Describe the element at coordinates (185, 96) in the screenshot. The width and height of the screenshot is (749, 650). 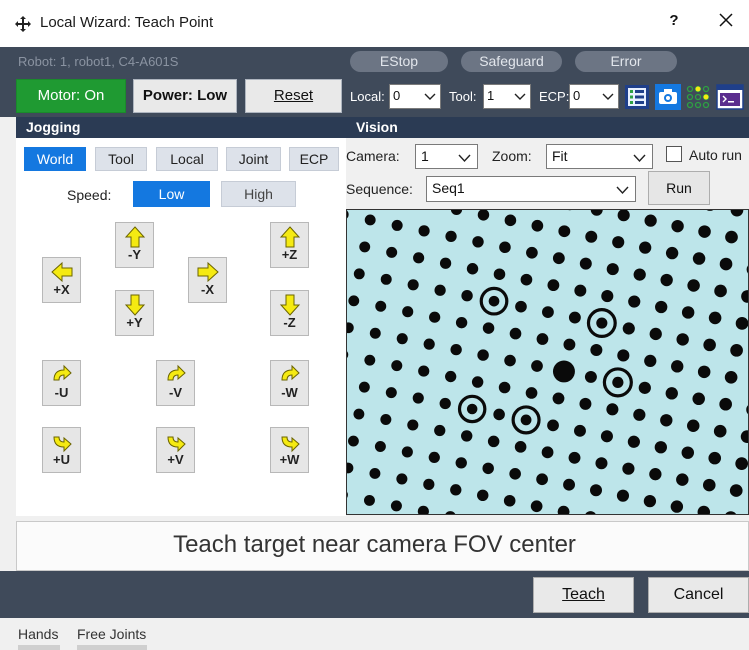
I see `power-button: Power: Low` at that location.